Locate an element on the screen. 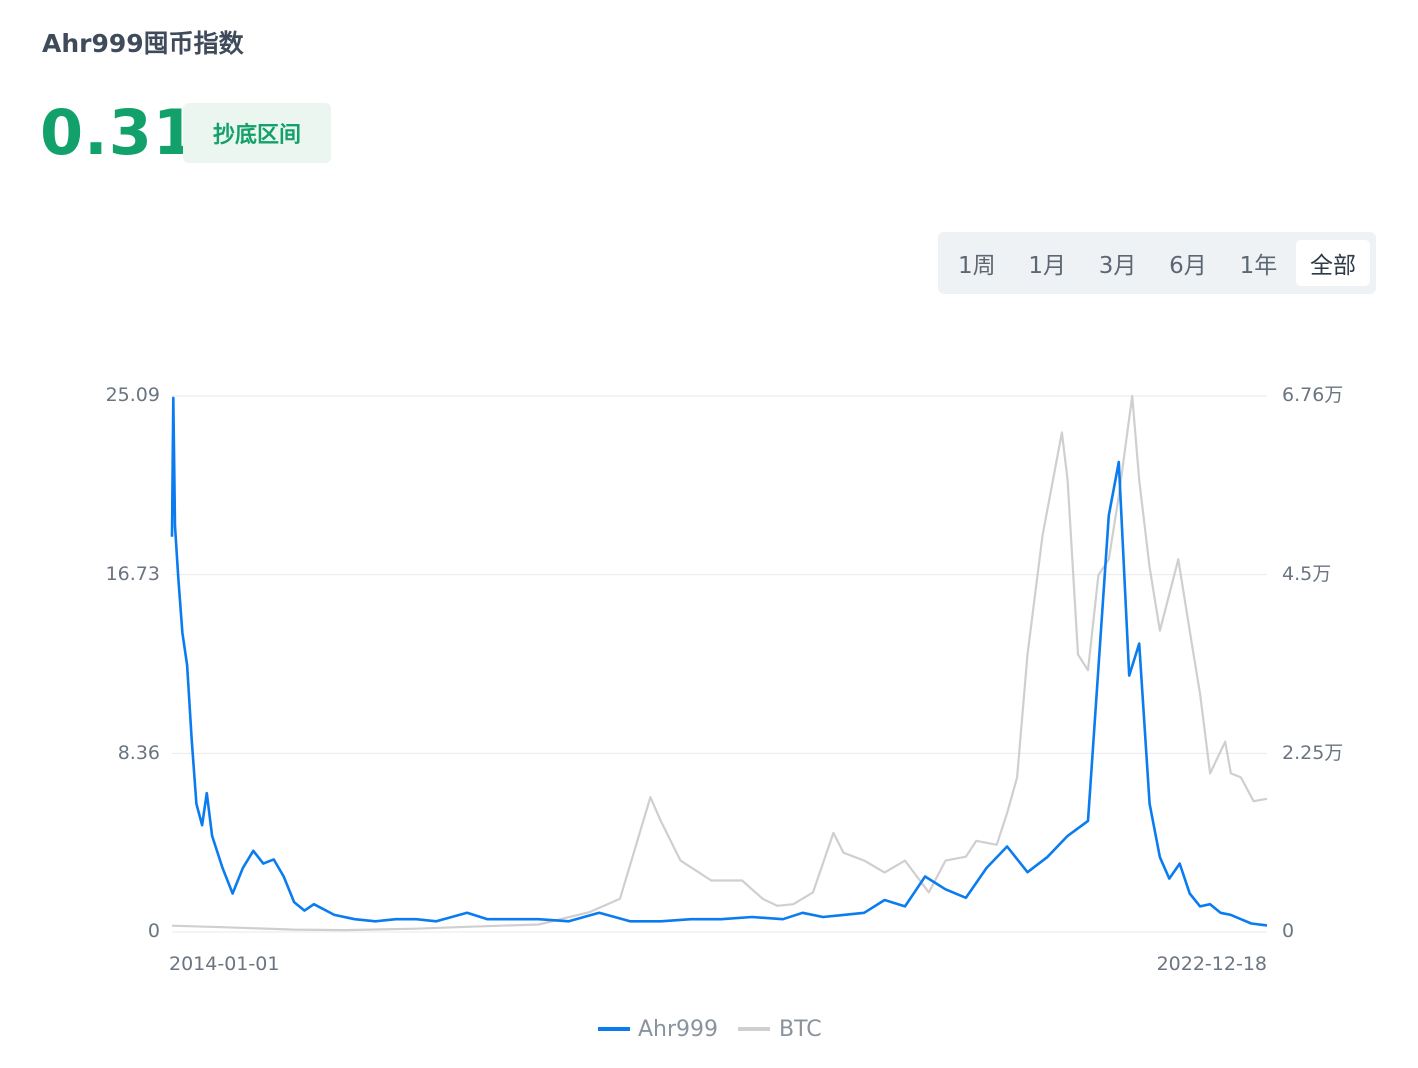 The width and height of the screenshot is (1418, 1068). legend-item-ahr999: Ahr999 is located at coordinates (658, 1029).